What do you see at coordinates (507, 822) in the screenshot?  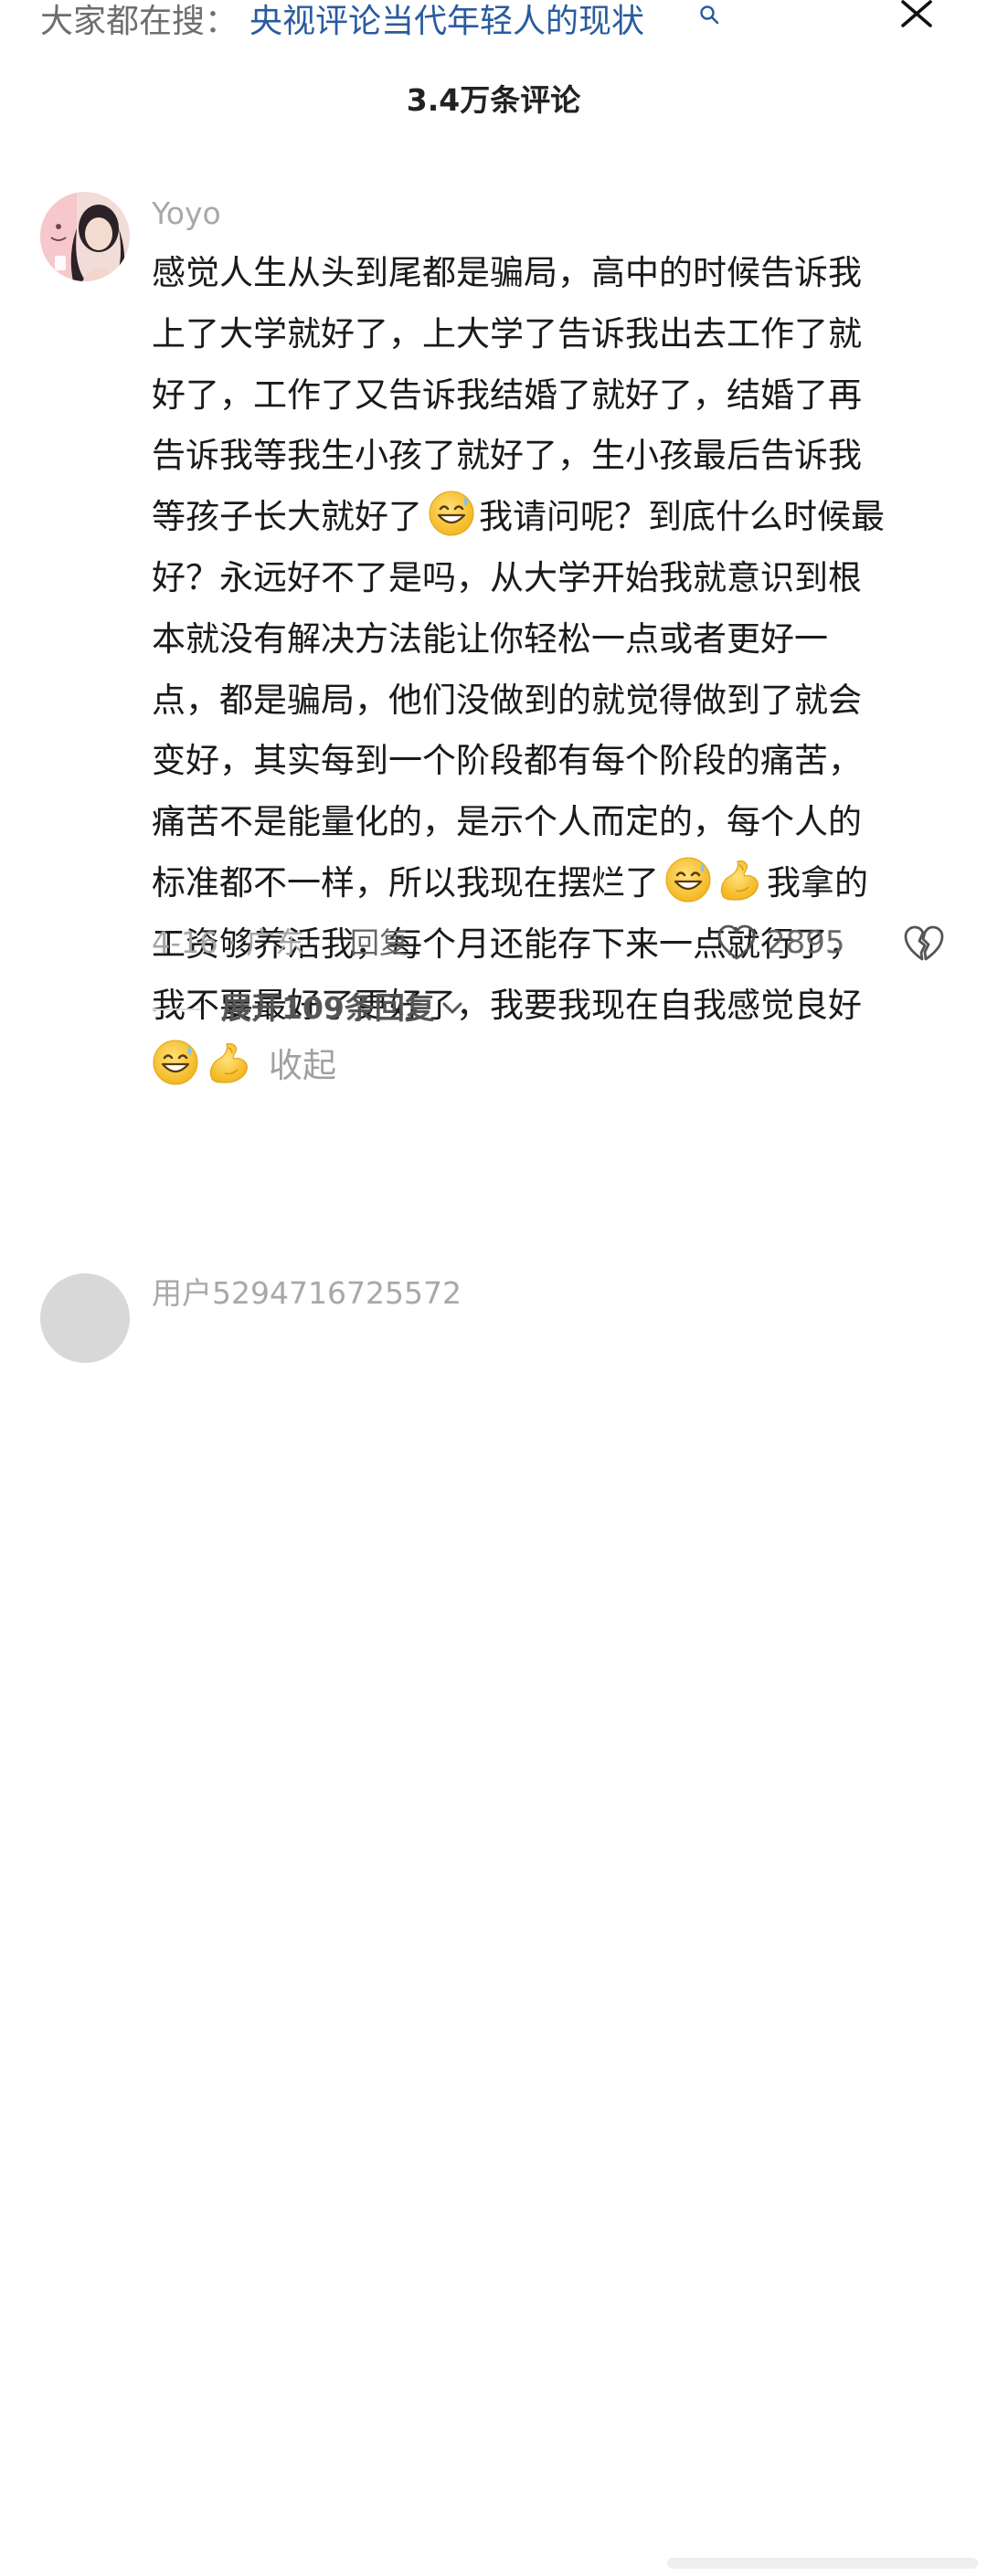 I see `comment-line: 痛苦不是能量化的，是示个人而定的，每个人的` at bounding box center [507, 822].